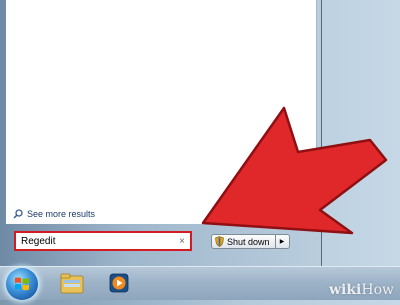  I want to click on see-more-results-label: See more results, so click(61, 214).